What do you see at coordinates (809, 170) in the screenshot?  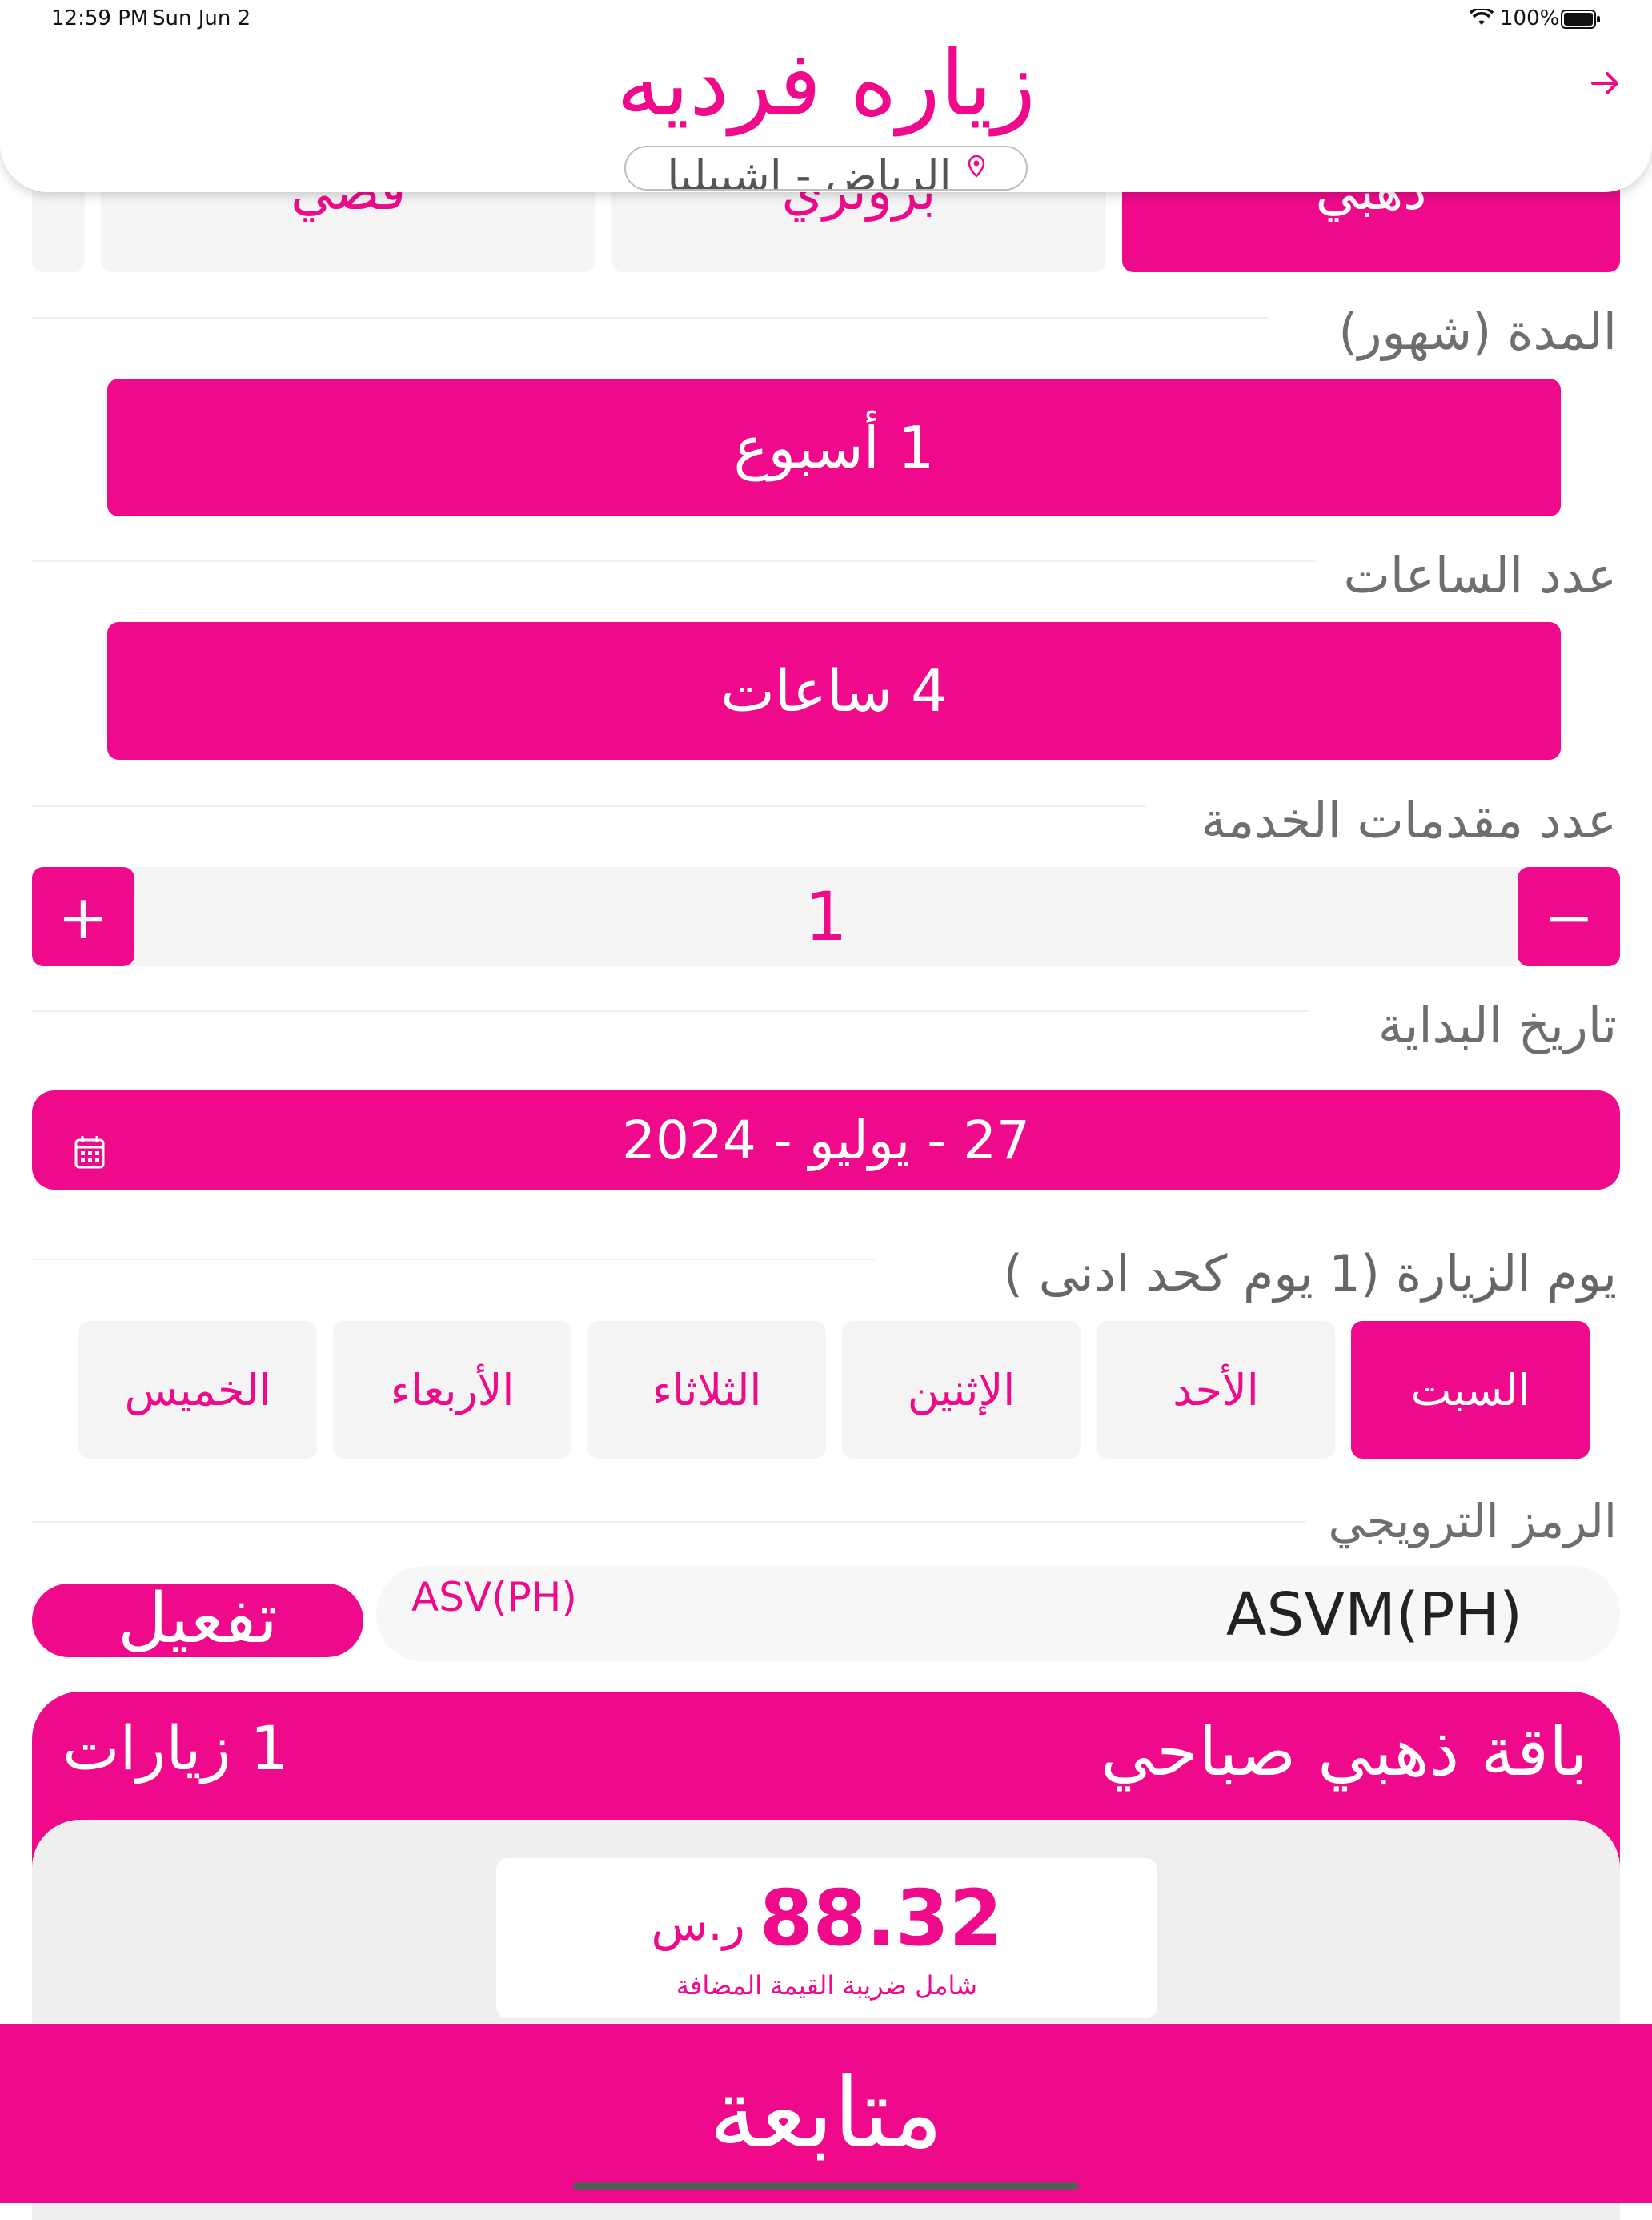 I see `location-text: الرياض - اشبيليا` at bounding box center [809, 170].